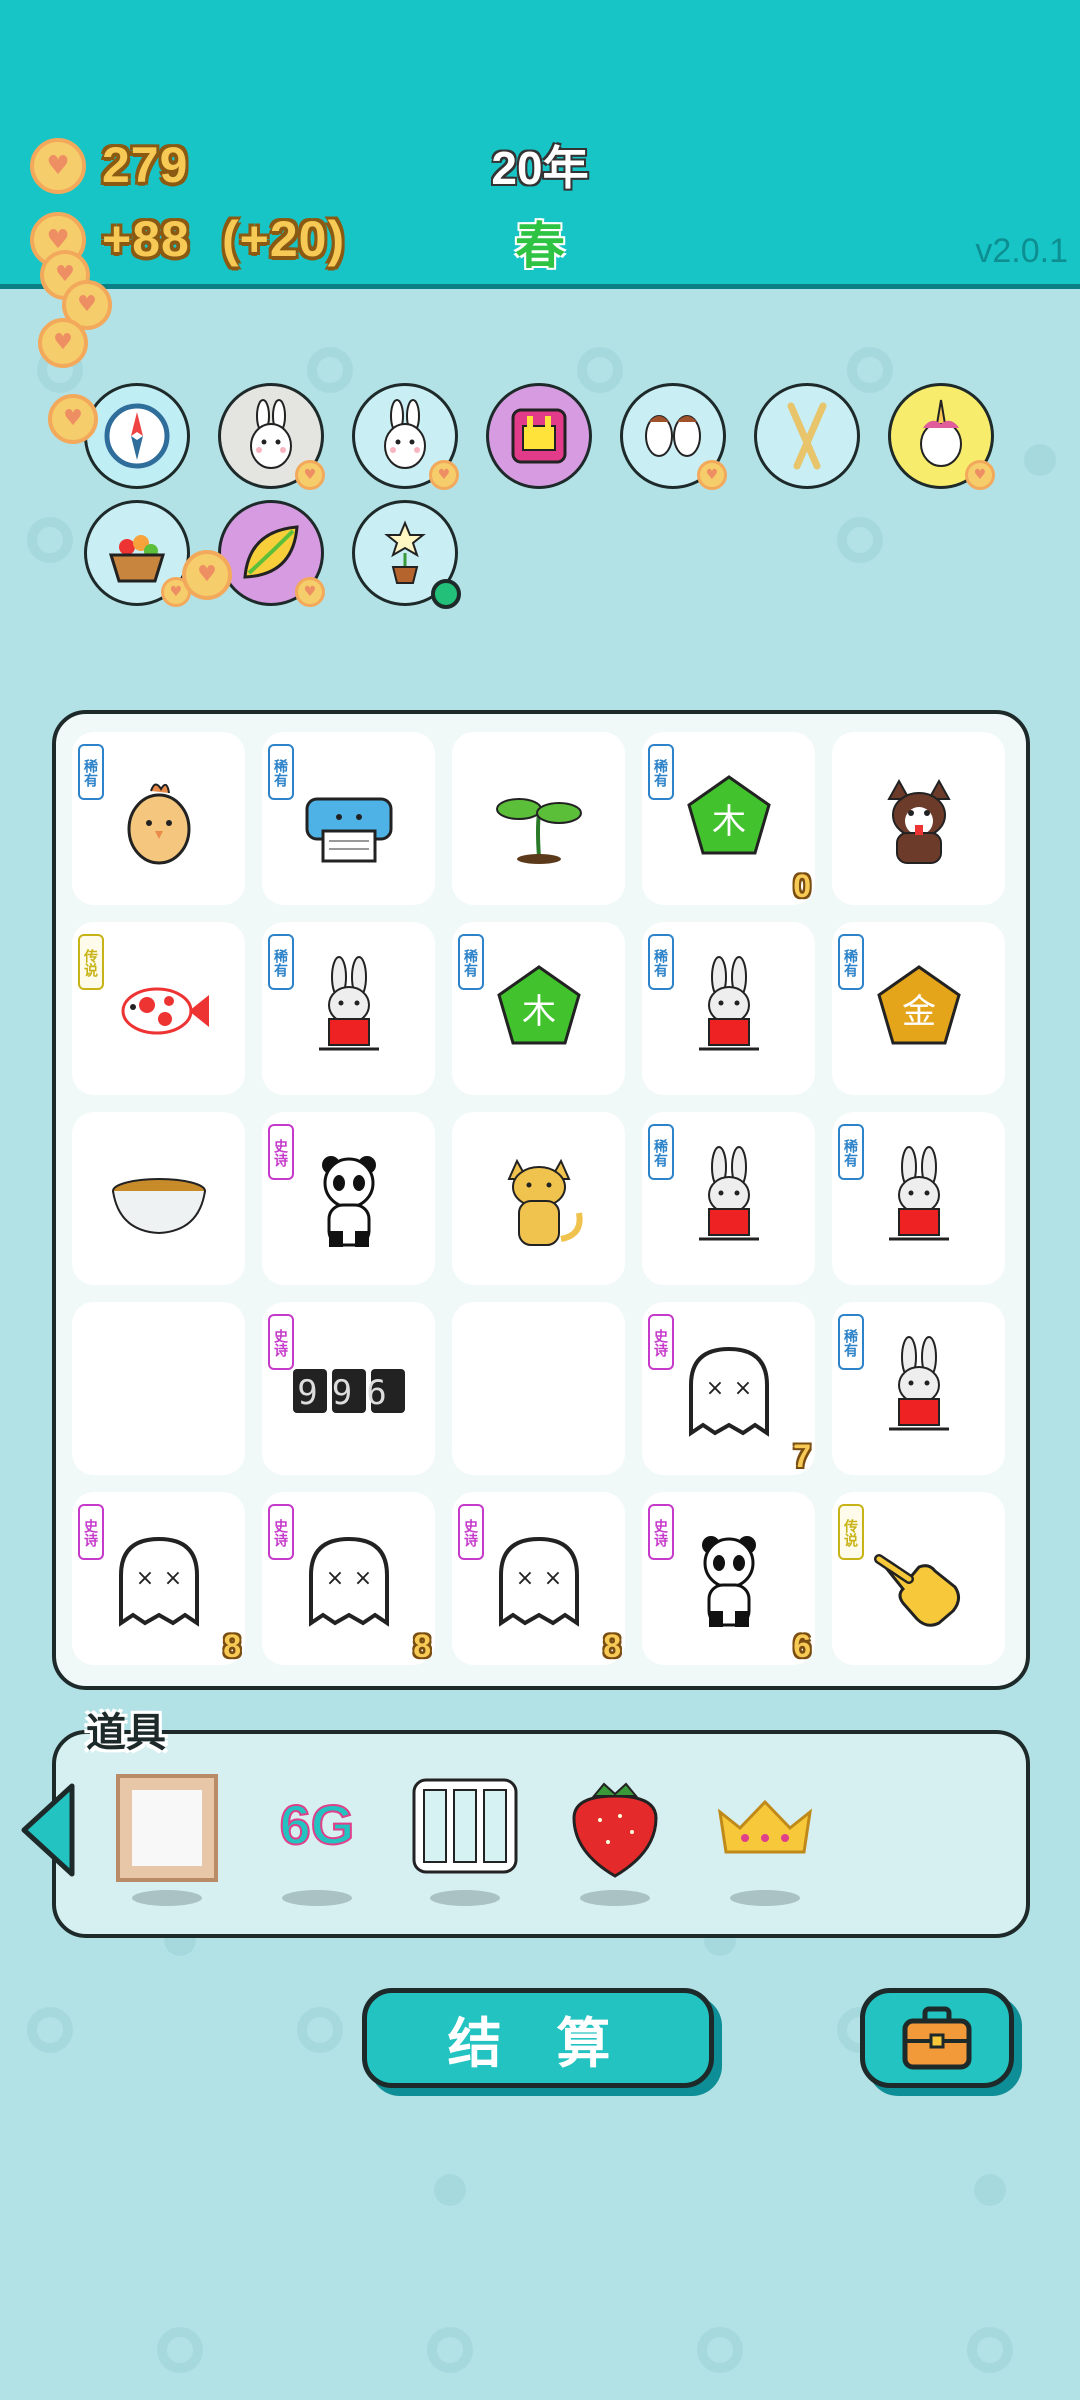 Image resolution: width=1080 pixels, height=2400 pixels. What do you see at coordinates (284, 239) in the screenshot?
I see `income-bonus: (+20)` at bounding box center [284, 239].